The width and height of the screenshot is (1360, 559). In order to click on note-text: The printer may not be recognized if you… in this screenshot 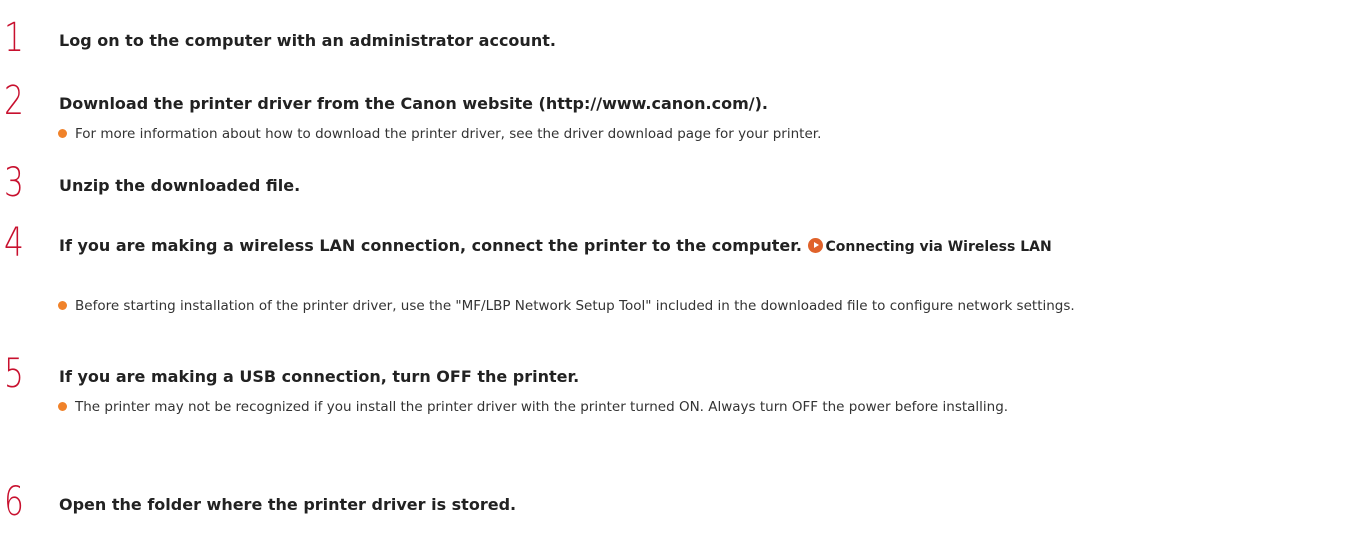, I will do `click(542, 407)`.